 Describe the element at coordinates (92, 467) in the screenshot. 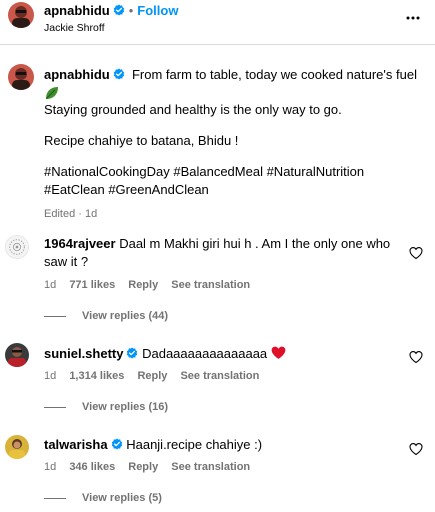

I see `comment-likes: 346 likes` at that location.